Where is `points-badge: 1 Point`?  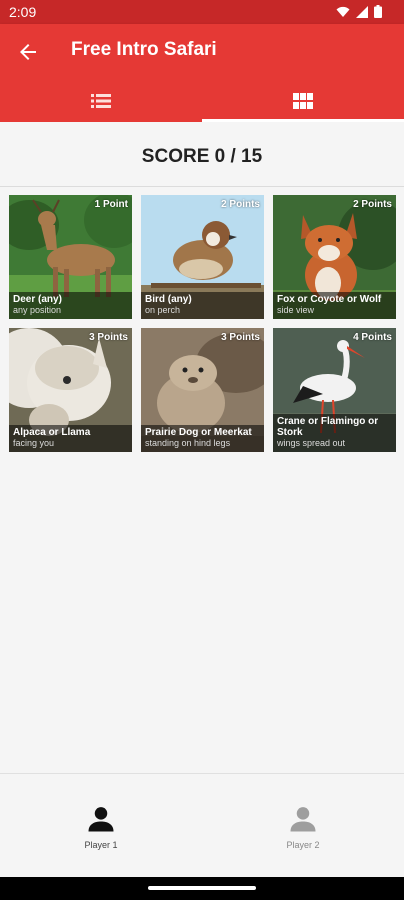
points-badge: 1 Point is located at coordinates (111, 204).